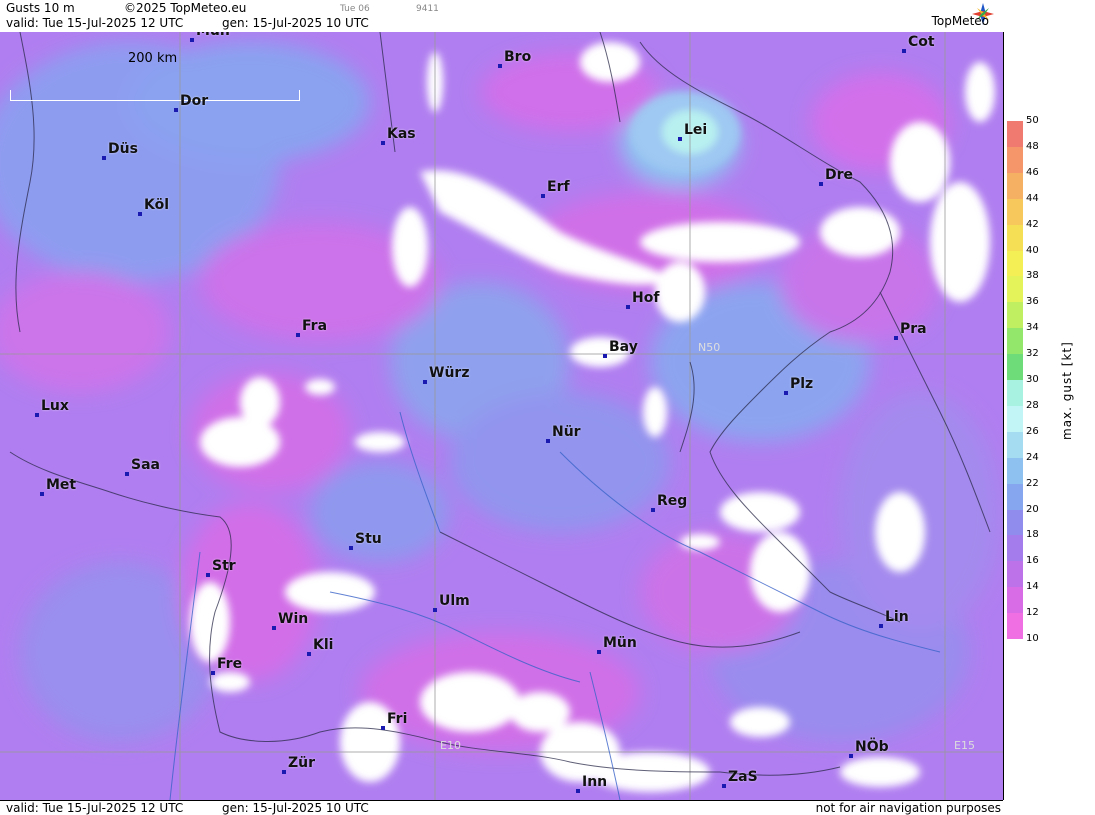  Describe the element at coordinates (454, 601) in the screenshot. I see `city-label: Ulm` at that location.